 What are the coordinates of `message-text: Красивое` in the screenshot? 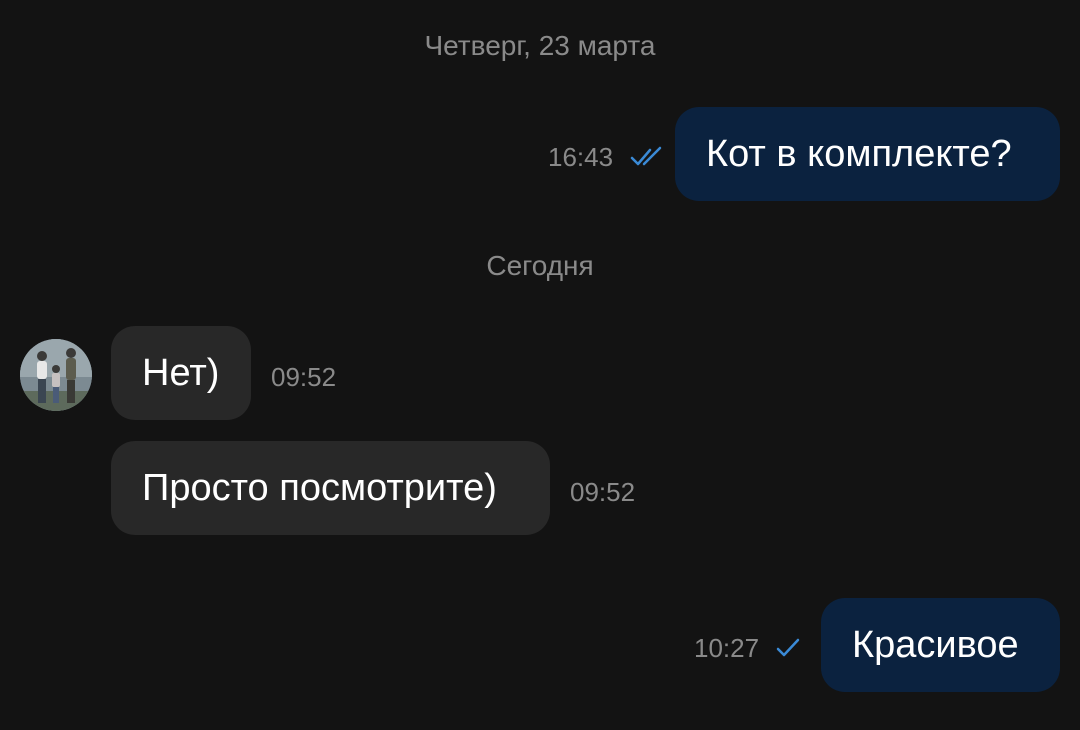 It's located at (935, 645).